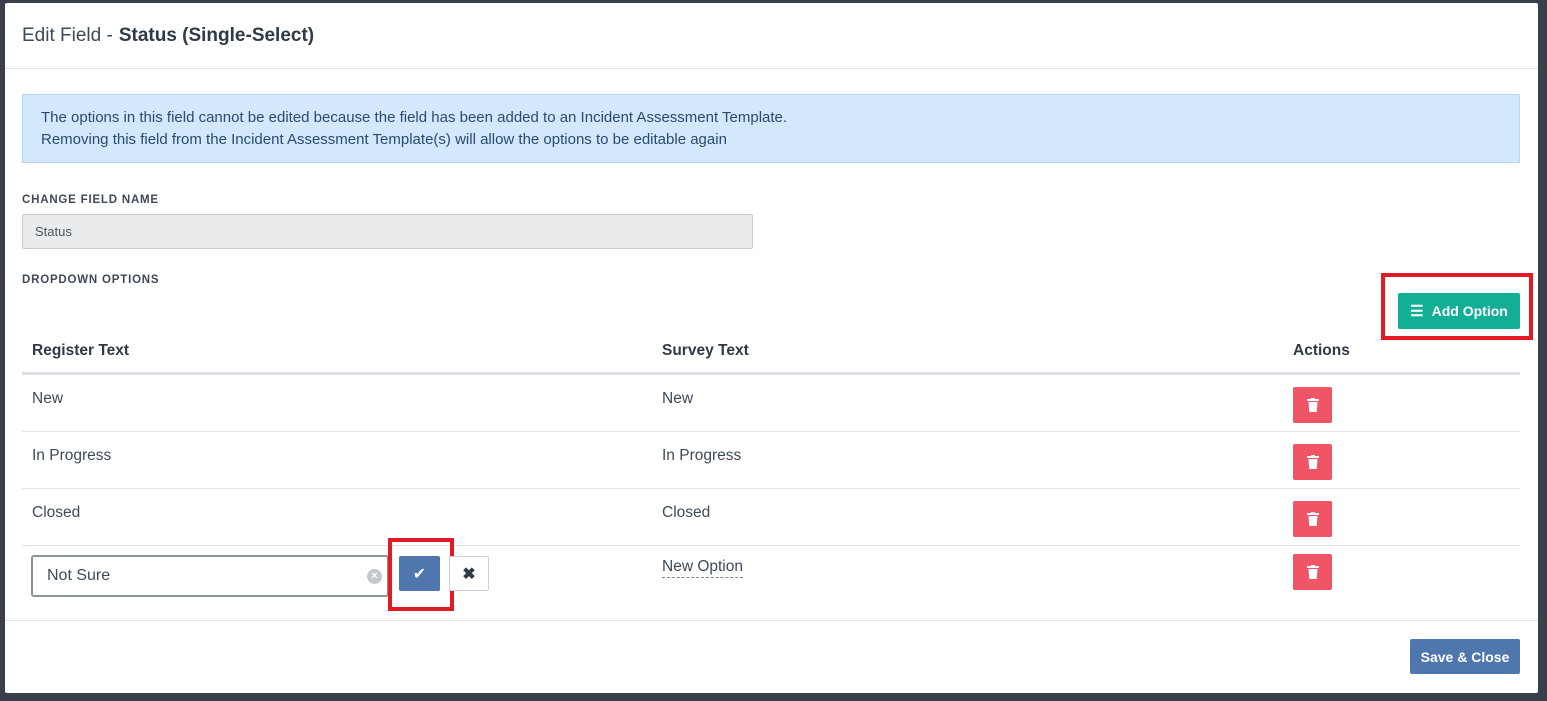  I want to click on table-header-row: Register Text Survey Text Actions, so click(771, 351).